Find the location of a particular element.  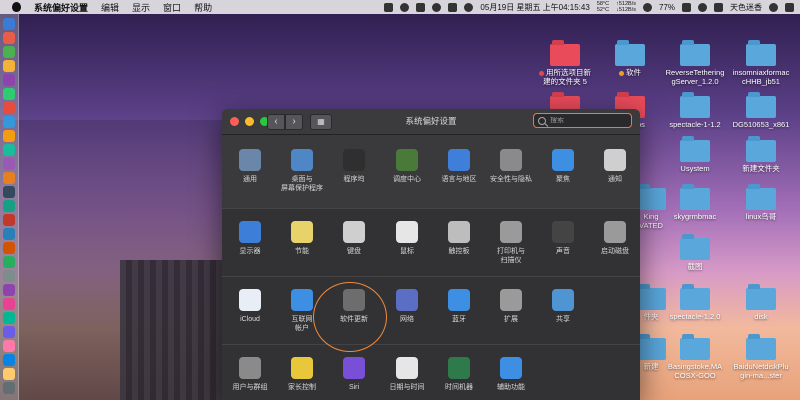

pref-dock: 程序坞 is located at coordinates (354, 166).